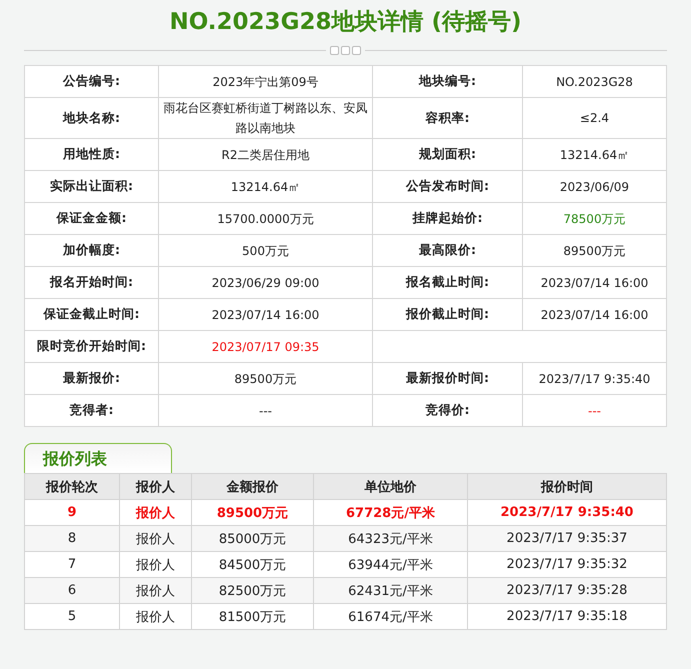 The image size is (691, 669). Describe the element at coordinates (265, 282) in the screenshot. I see `field-value: 2023/06/29 09:00` at that location.